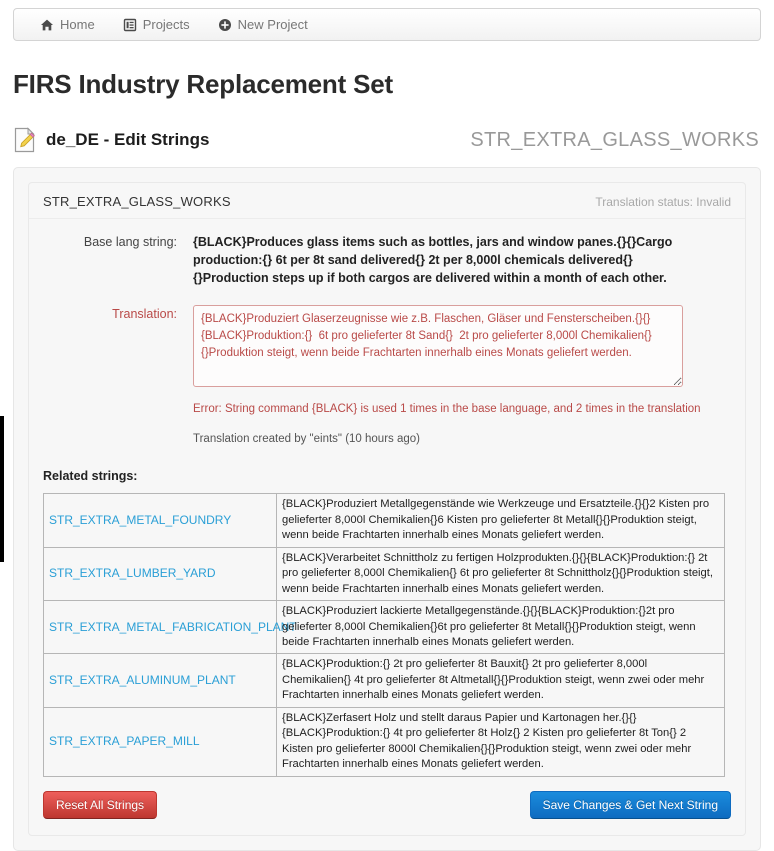 The width and height of the screenshot is (774, 851). Describe the element at coordinates (203, 84) in the screenshot. I see `page-title: FIRS Industry Replacement Set` at that location.